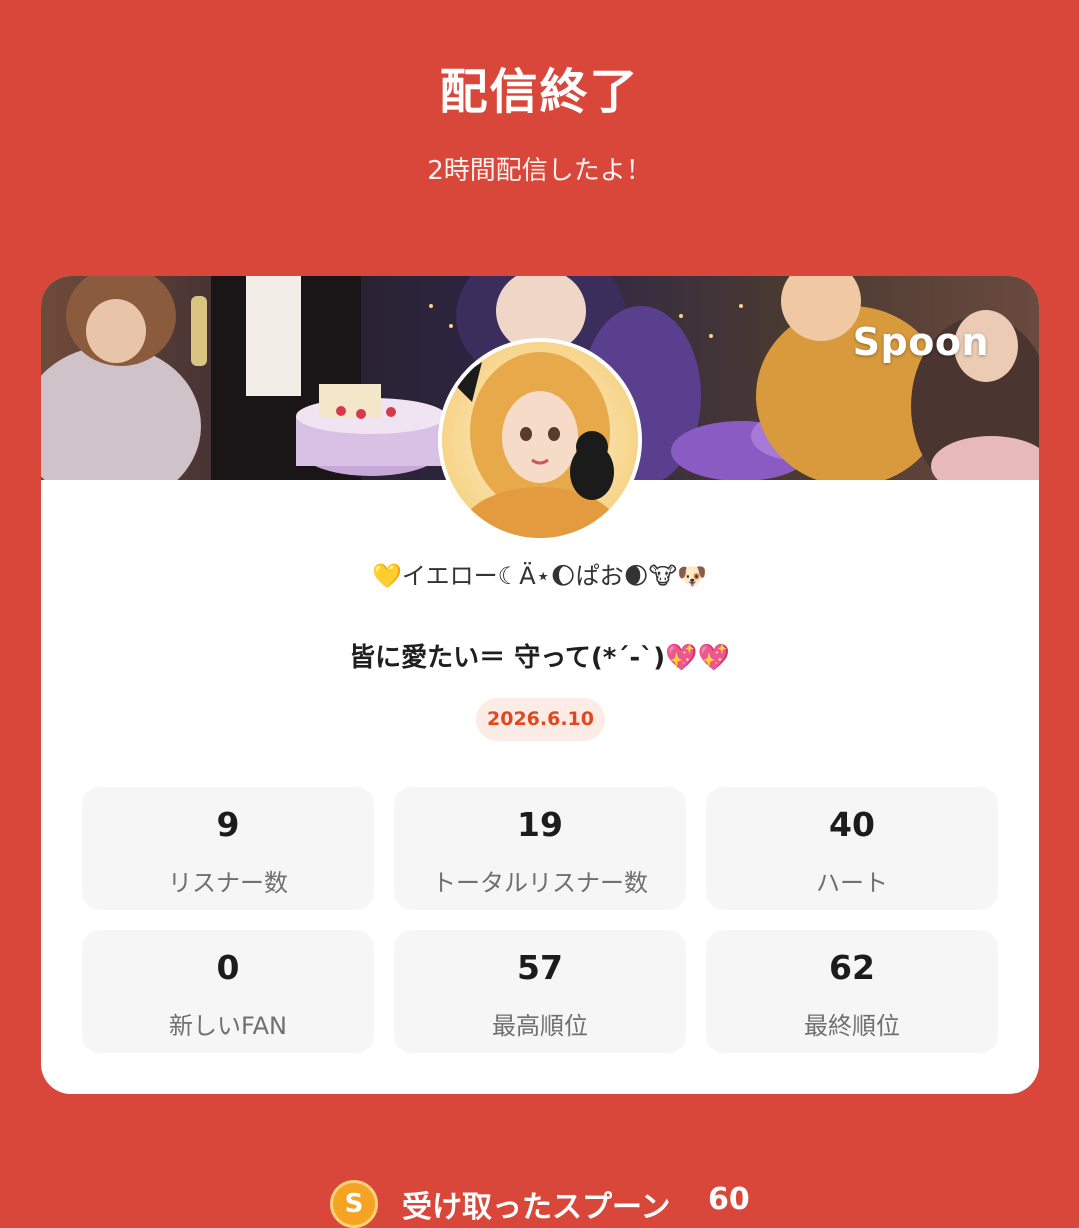 Image resolution: width=1079 pixels, height=1228 pixels. I want to click on stat-final-rank: 62 最終順位, so click(852, 991).